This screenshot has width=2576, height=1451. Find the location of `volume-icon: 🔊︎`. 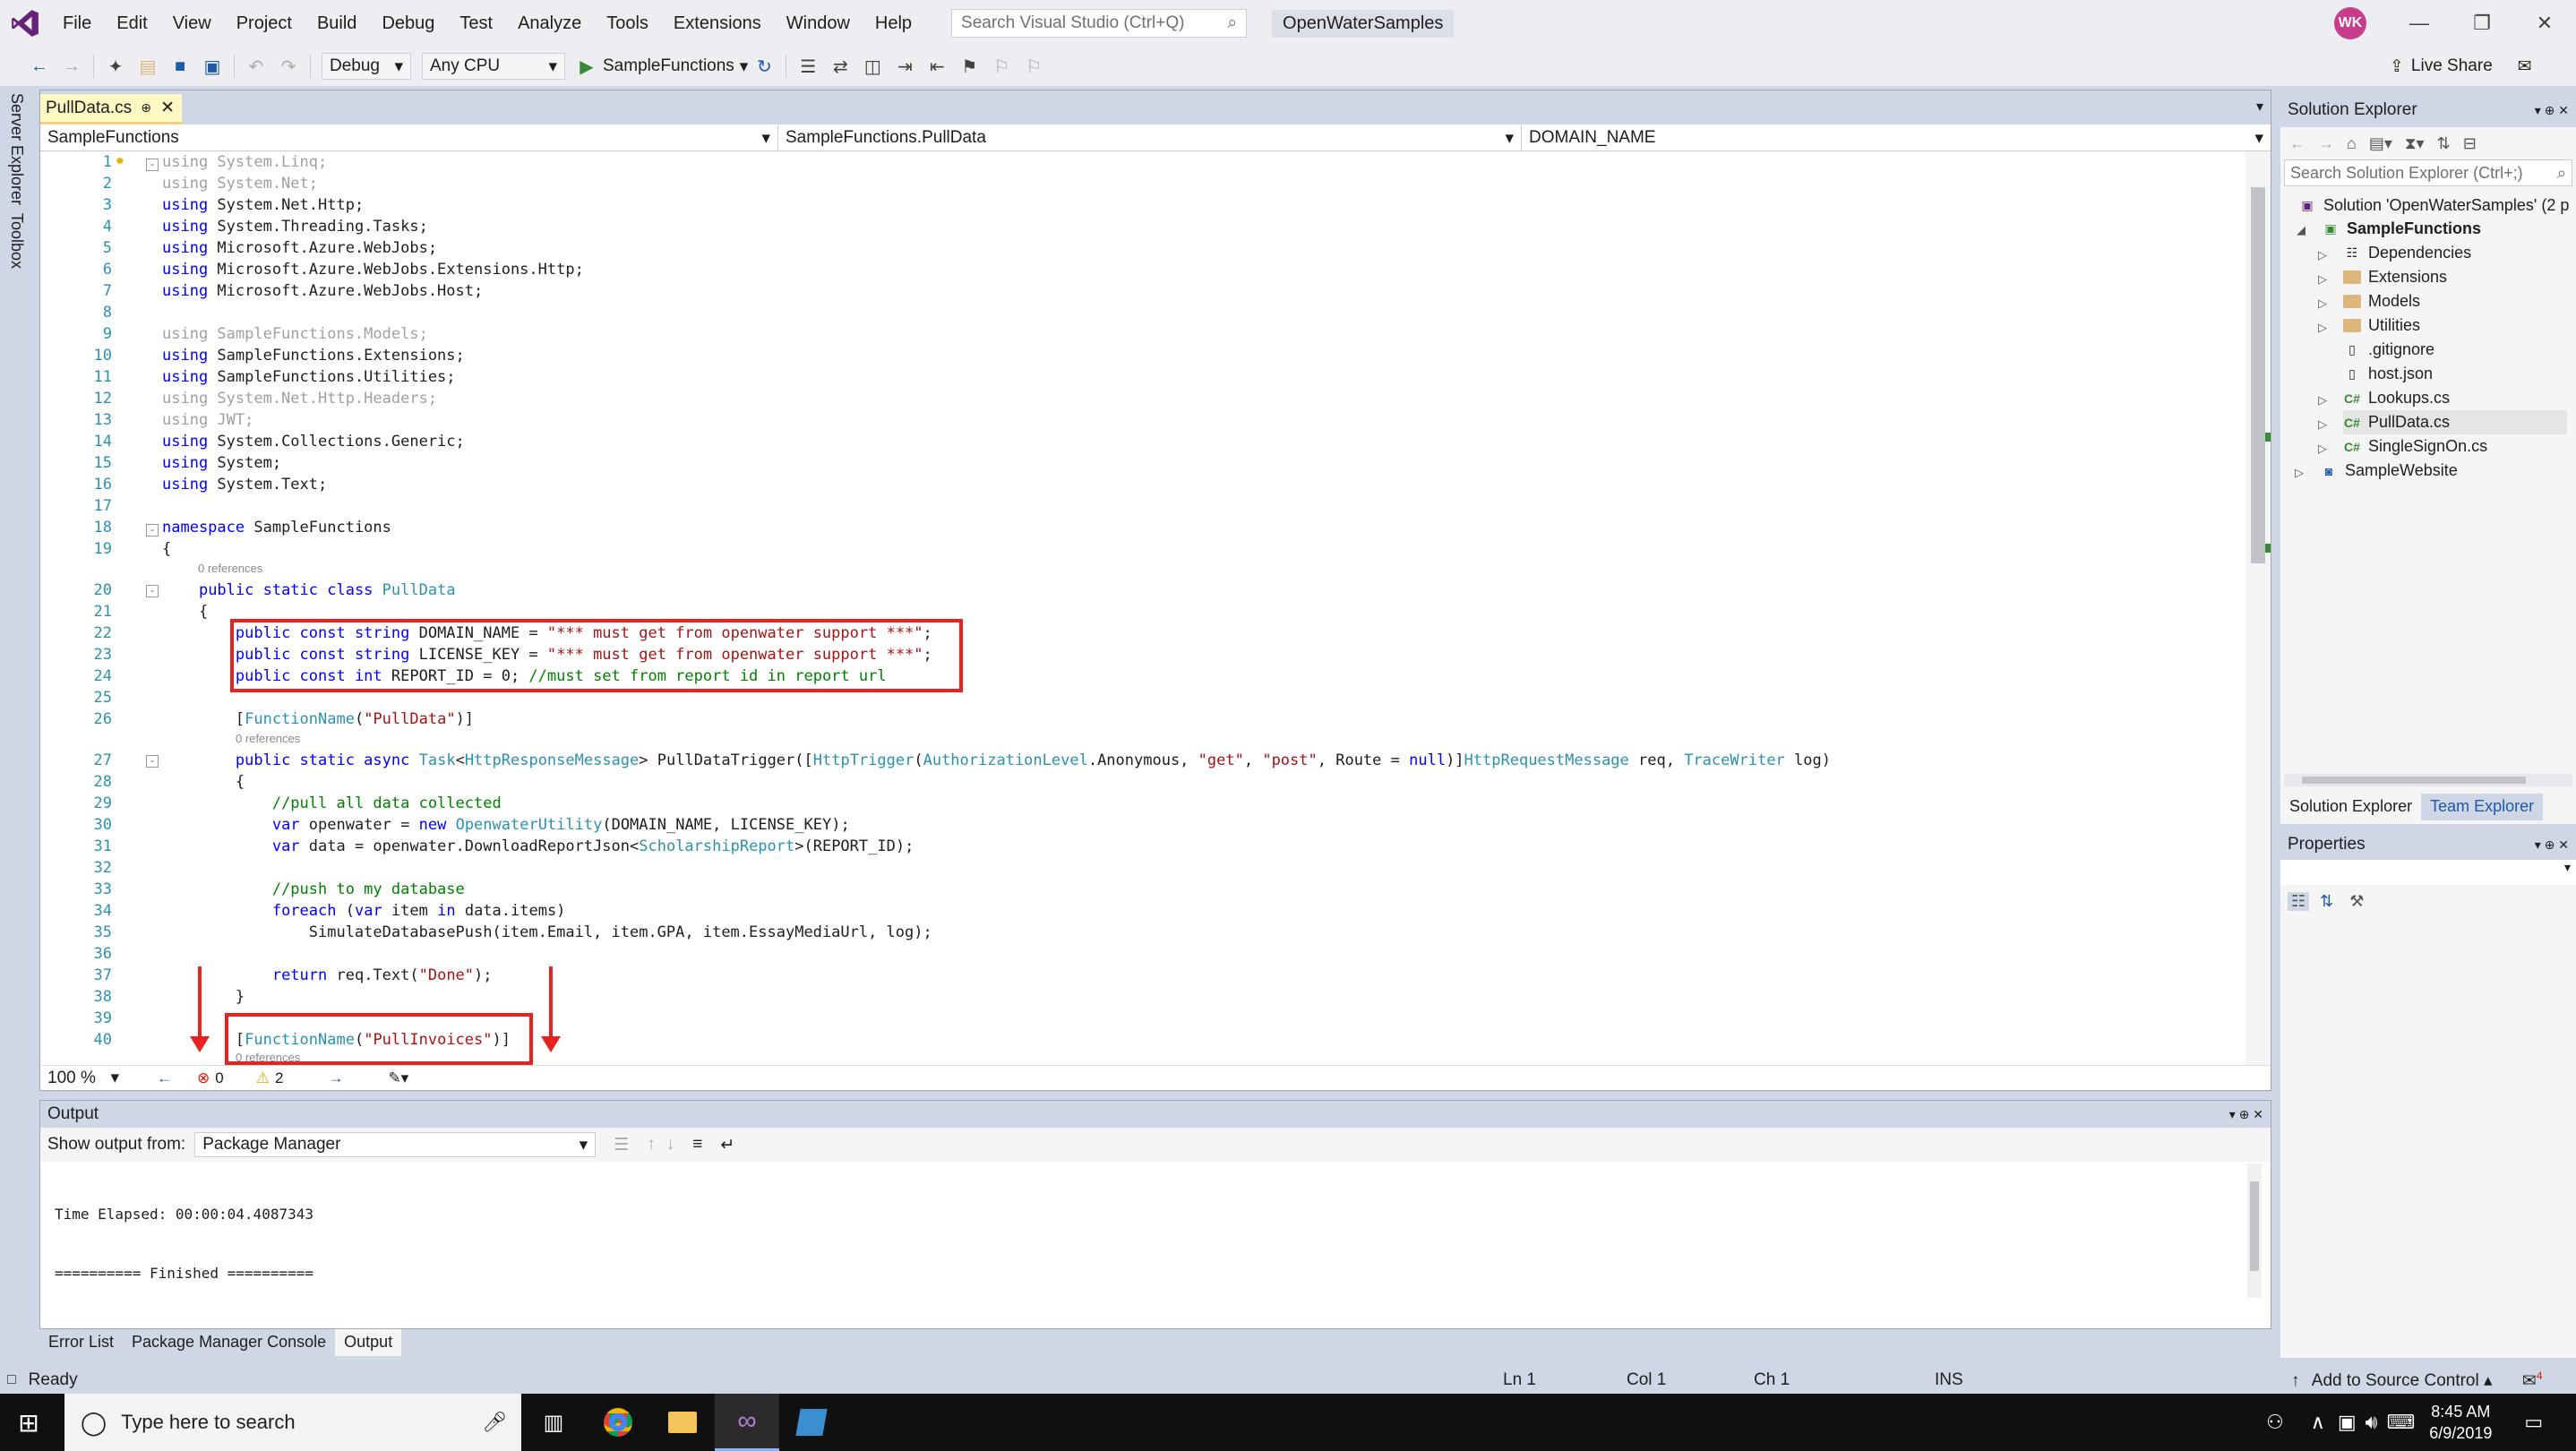

volume-icon: 🔊︎ is located at coordinates (2372, 1422).